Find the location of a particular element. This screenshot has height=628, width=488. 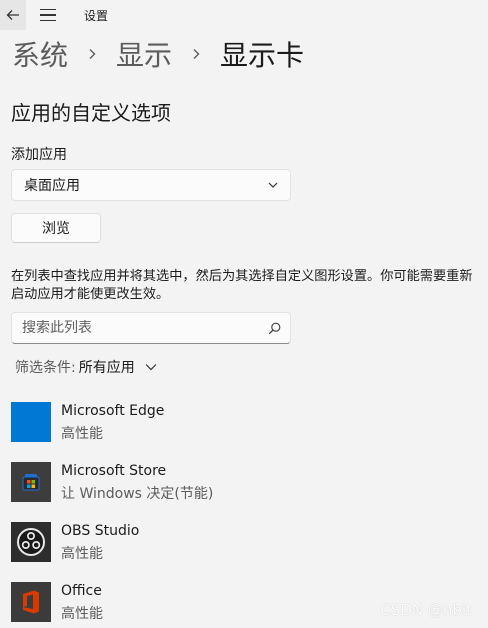

breadcrumb: 系统 显示 显示卡 is located at coordinates (158, 54).